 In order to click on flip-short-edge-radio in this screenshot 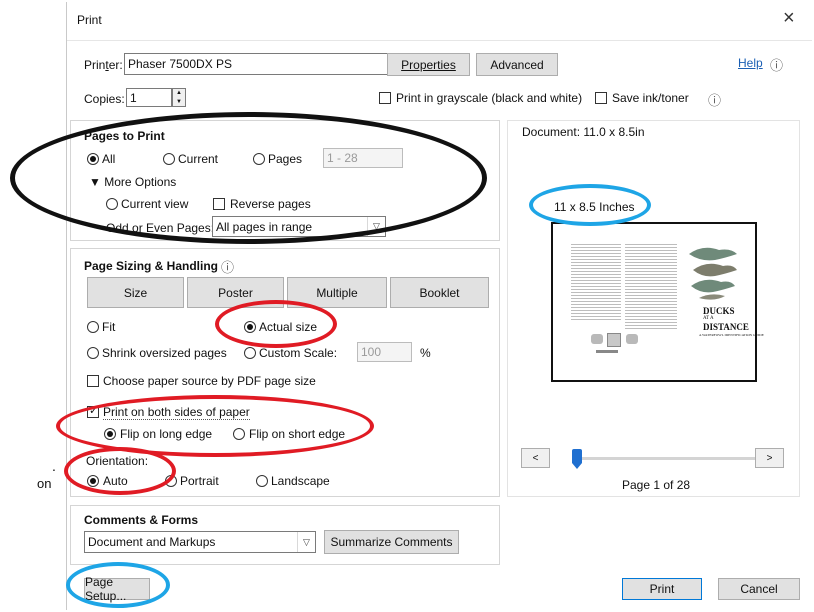, I will do `click(239, 434)`.